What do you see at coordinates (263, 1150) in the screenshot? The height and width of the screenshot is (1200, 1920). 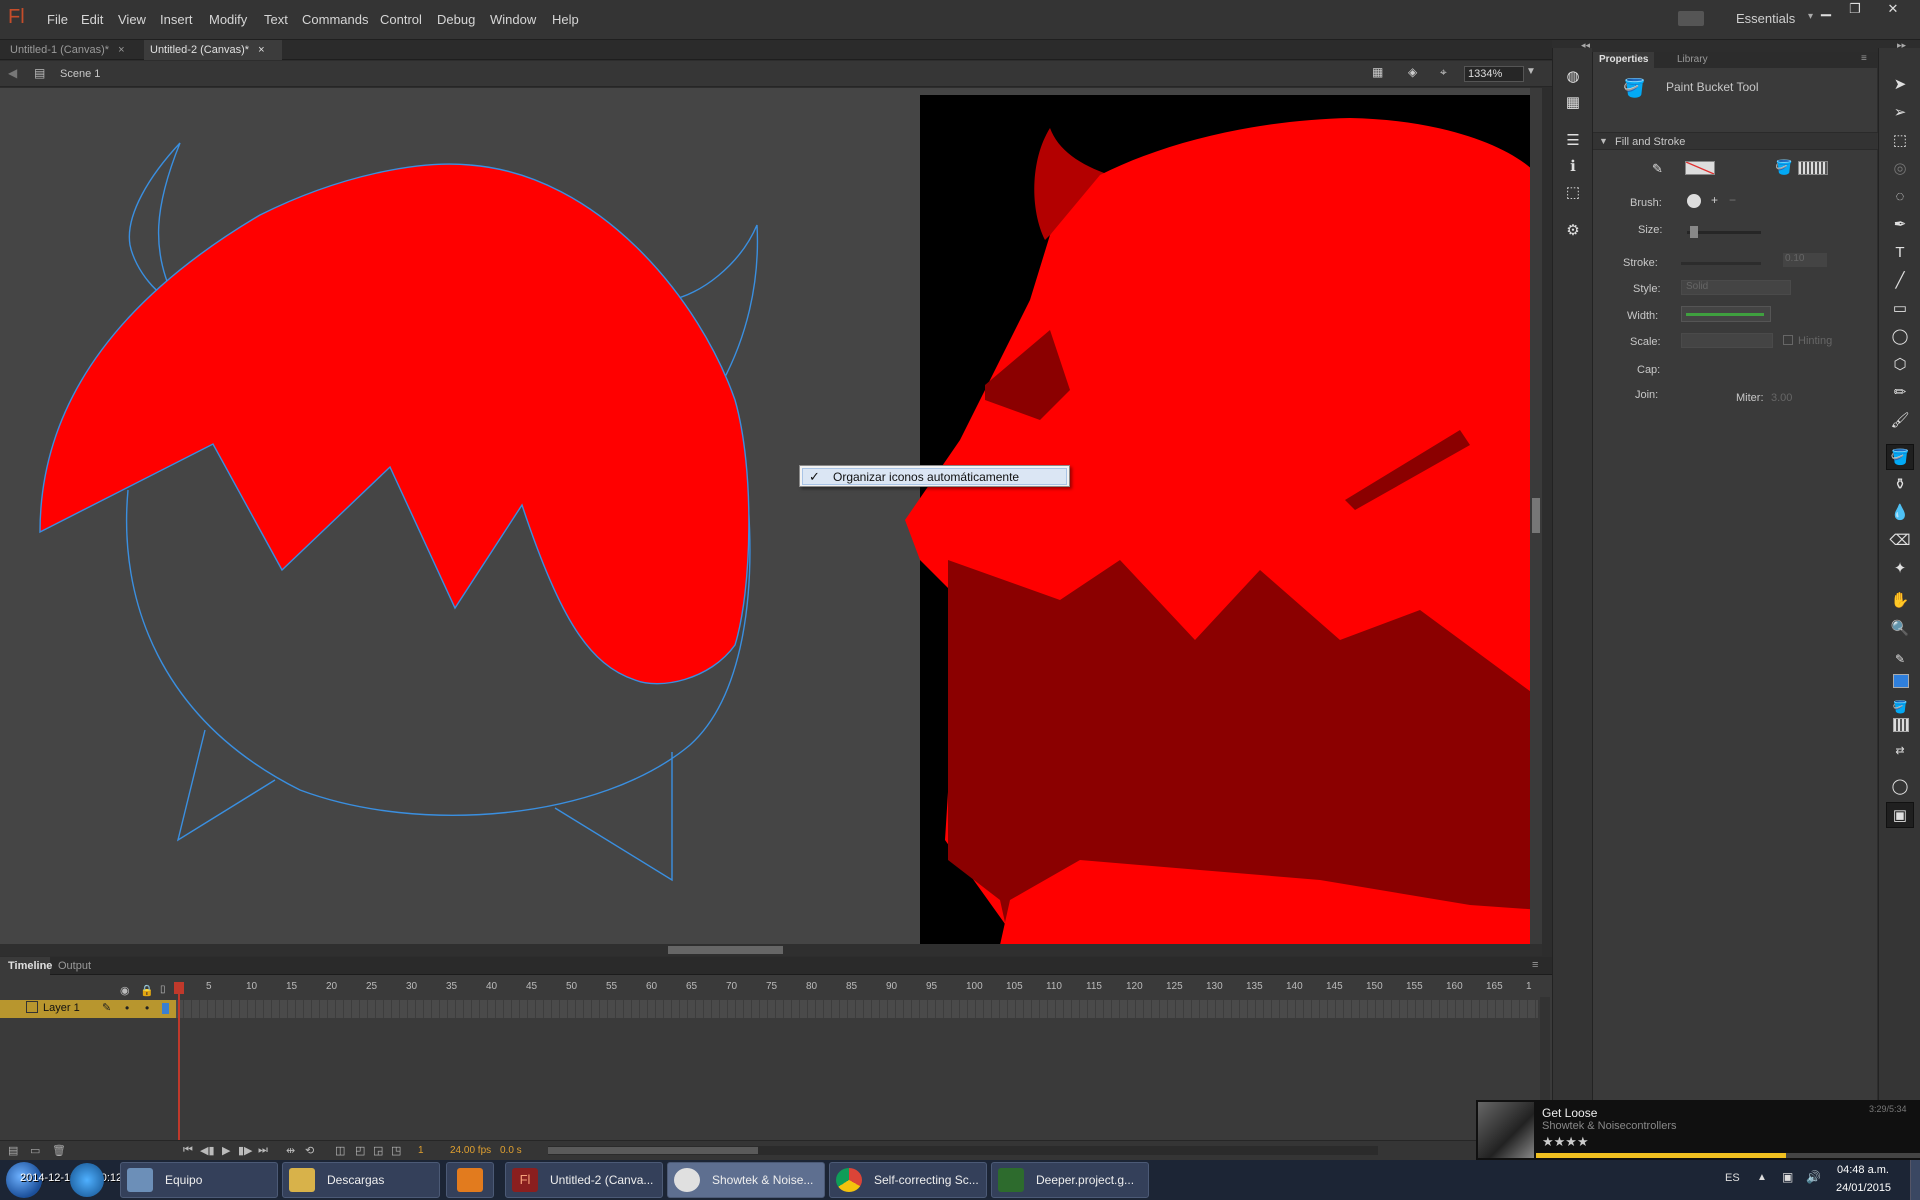 I see `last-frame-icon: ⏭` at bounding box center [263, 1150].